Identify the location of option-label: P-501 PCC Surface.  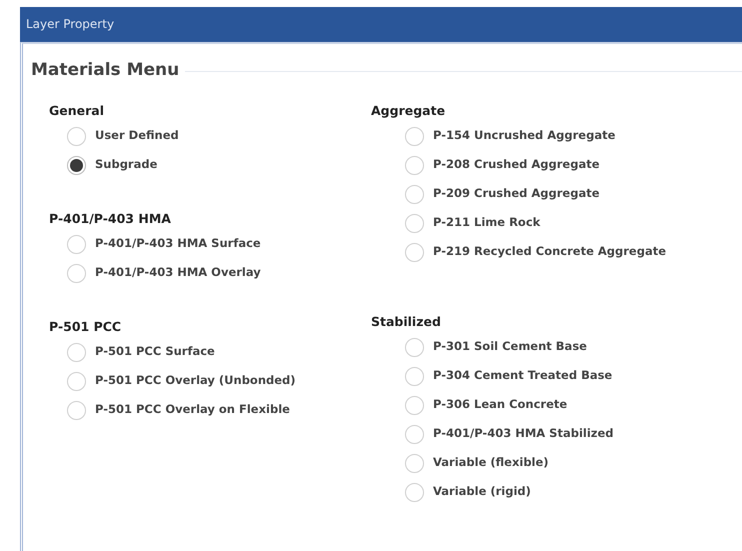
(155, 352).